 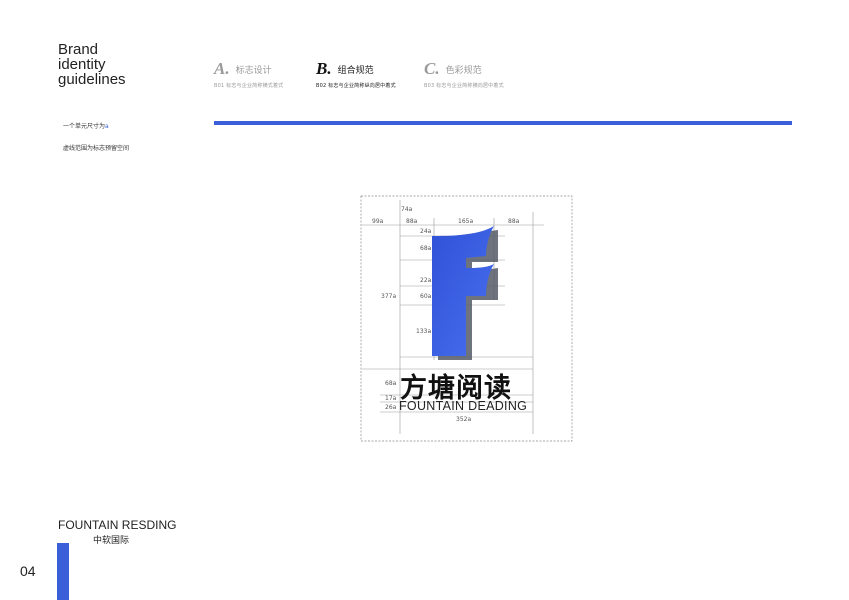 I want to click on dim-row-68: 68a, so click(x=426, y=248).